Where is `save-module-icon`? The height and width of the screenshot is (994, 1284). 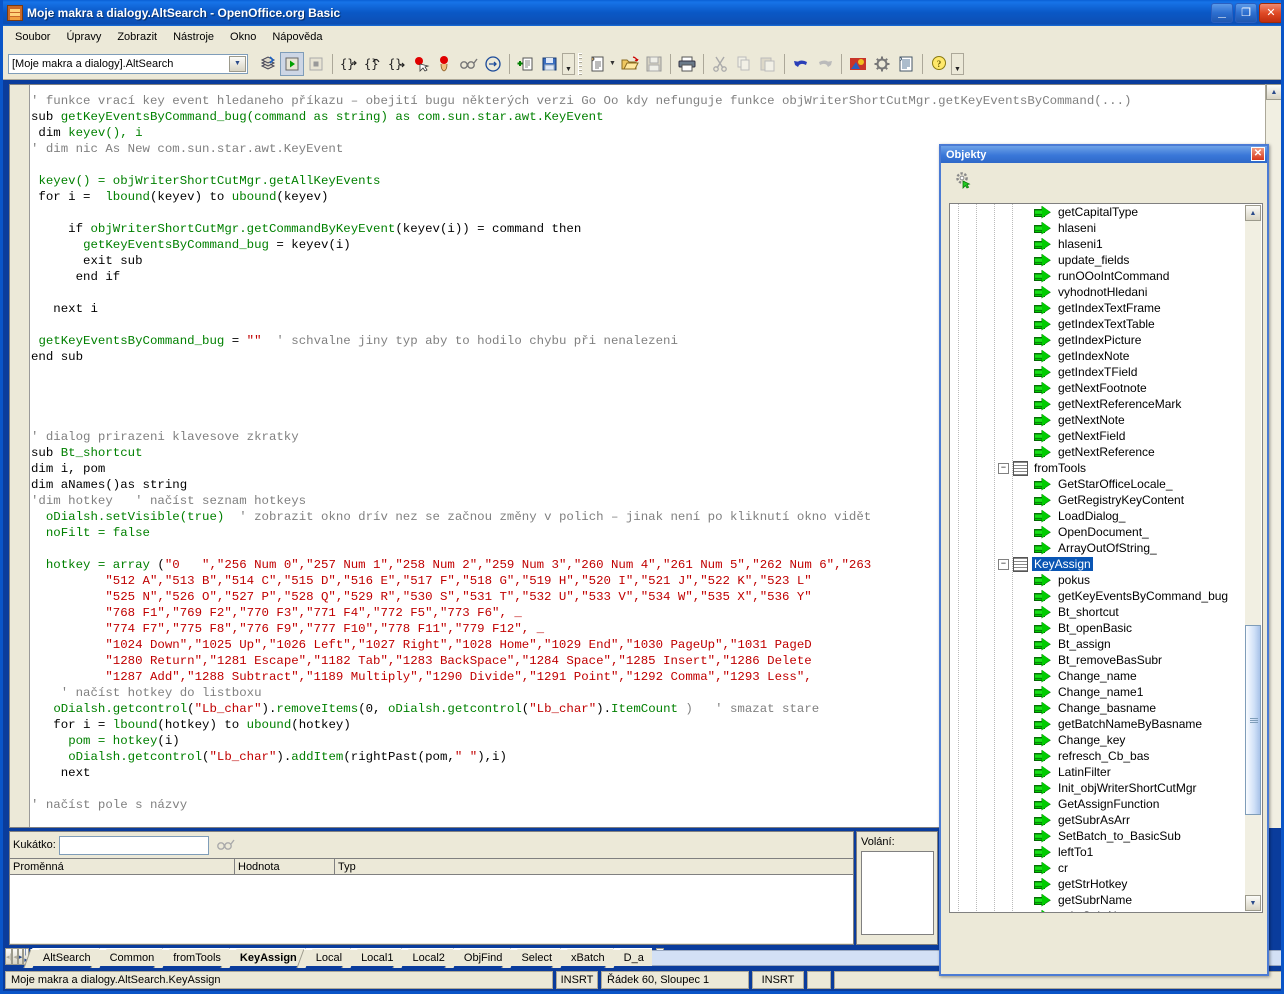 save-module-icon is located at coordinates (550, 64).